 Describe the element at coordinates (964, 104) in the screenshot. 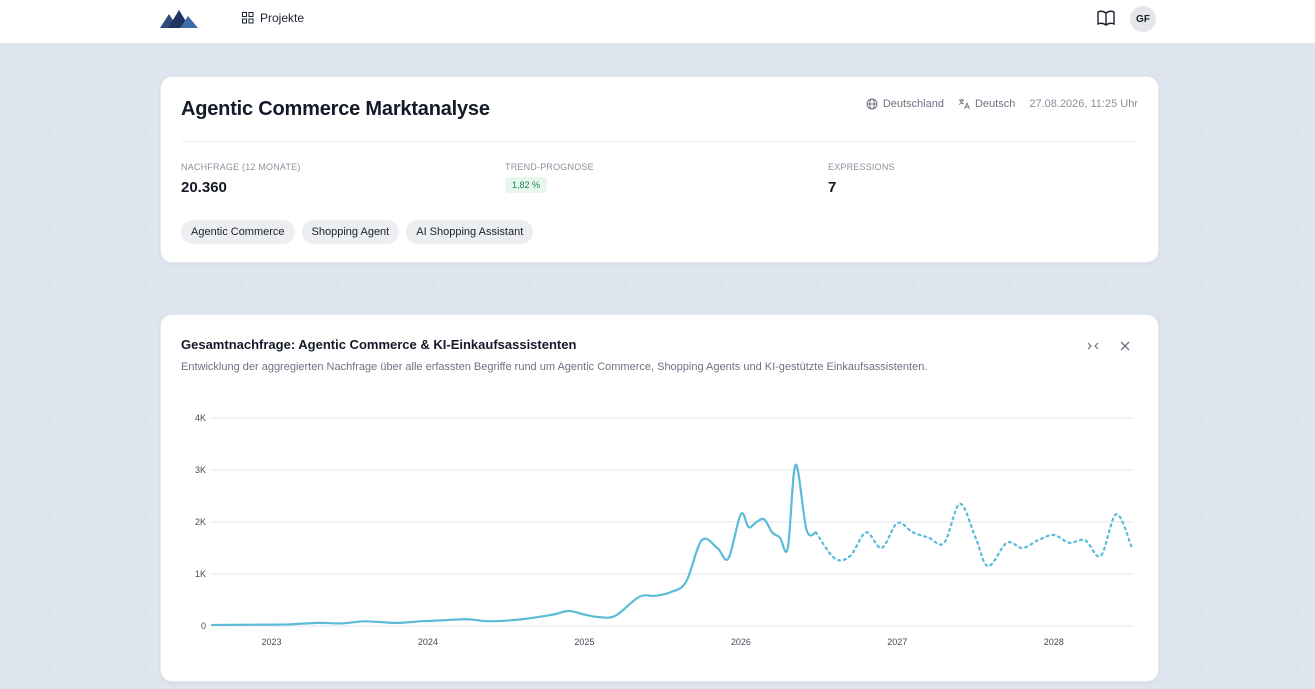

I see `translate-icon` at that location.